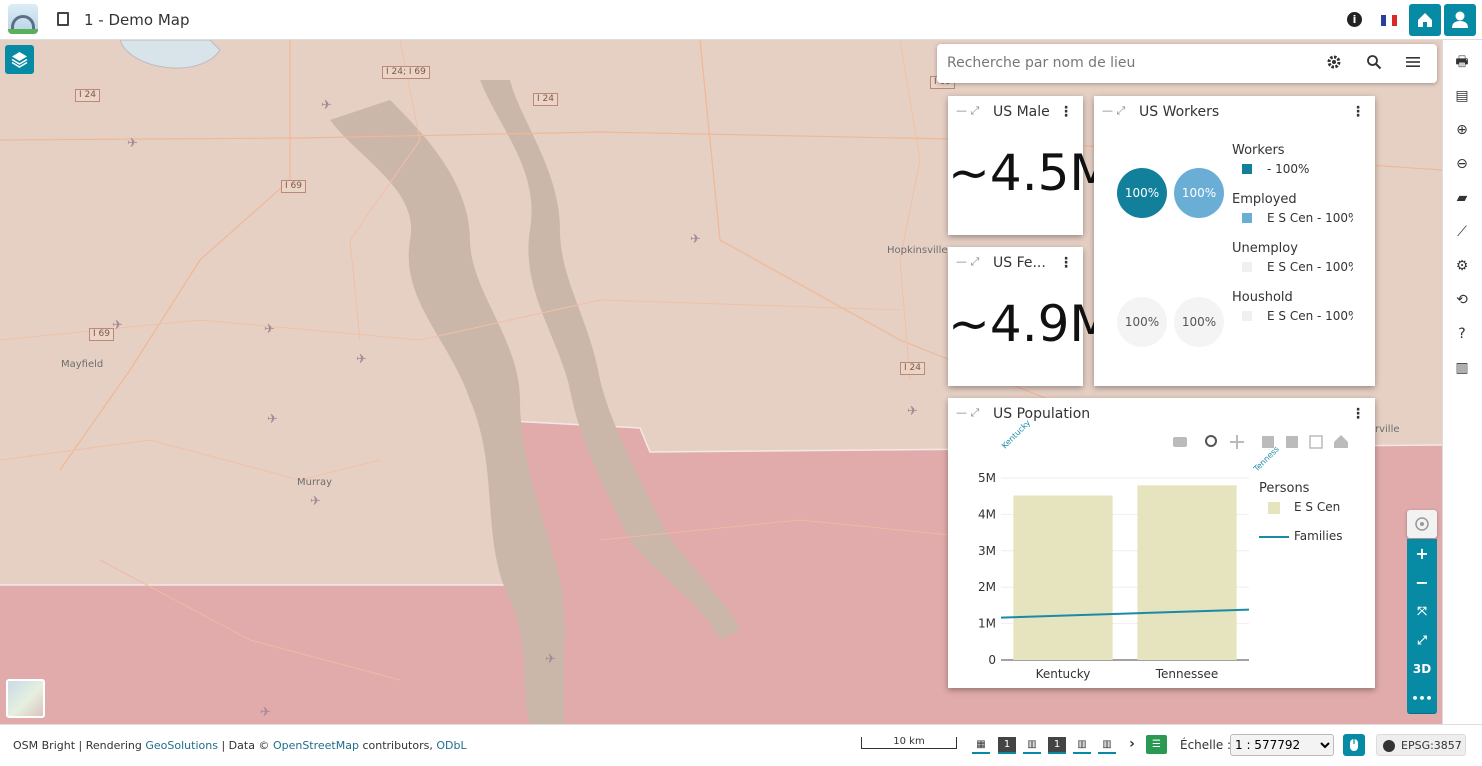 The height and width of the screenshot is (766, 1482). What do you see at coordinates (1187, 674) in the screenshot?
I see `x-tick-label: Tennessee` at bounding box center [1187, 674].